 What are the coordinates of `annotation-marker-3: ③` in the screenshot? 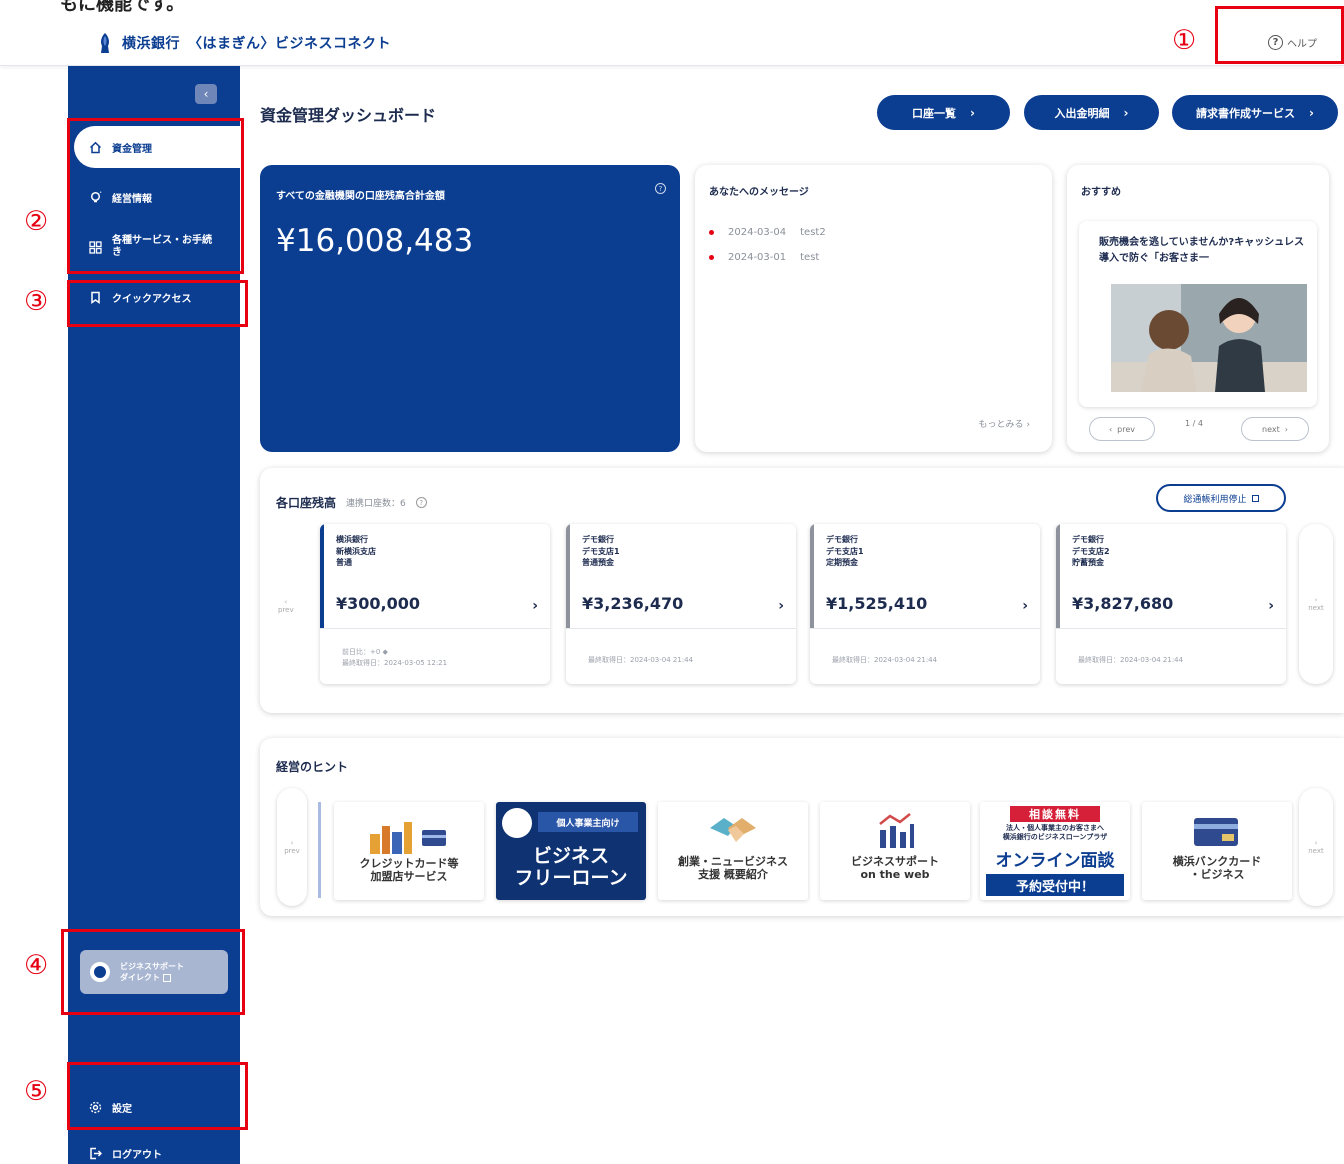 It's located at (36, 301).